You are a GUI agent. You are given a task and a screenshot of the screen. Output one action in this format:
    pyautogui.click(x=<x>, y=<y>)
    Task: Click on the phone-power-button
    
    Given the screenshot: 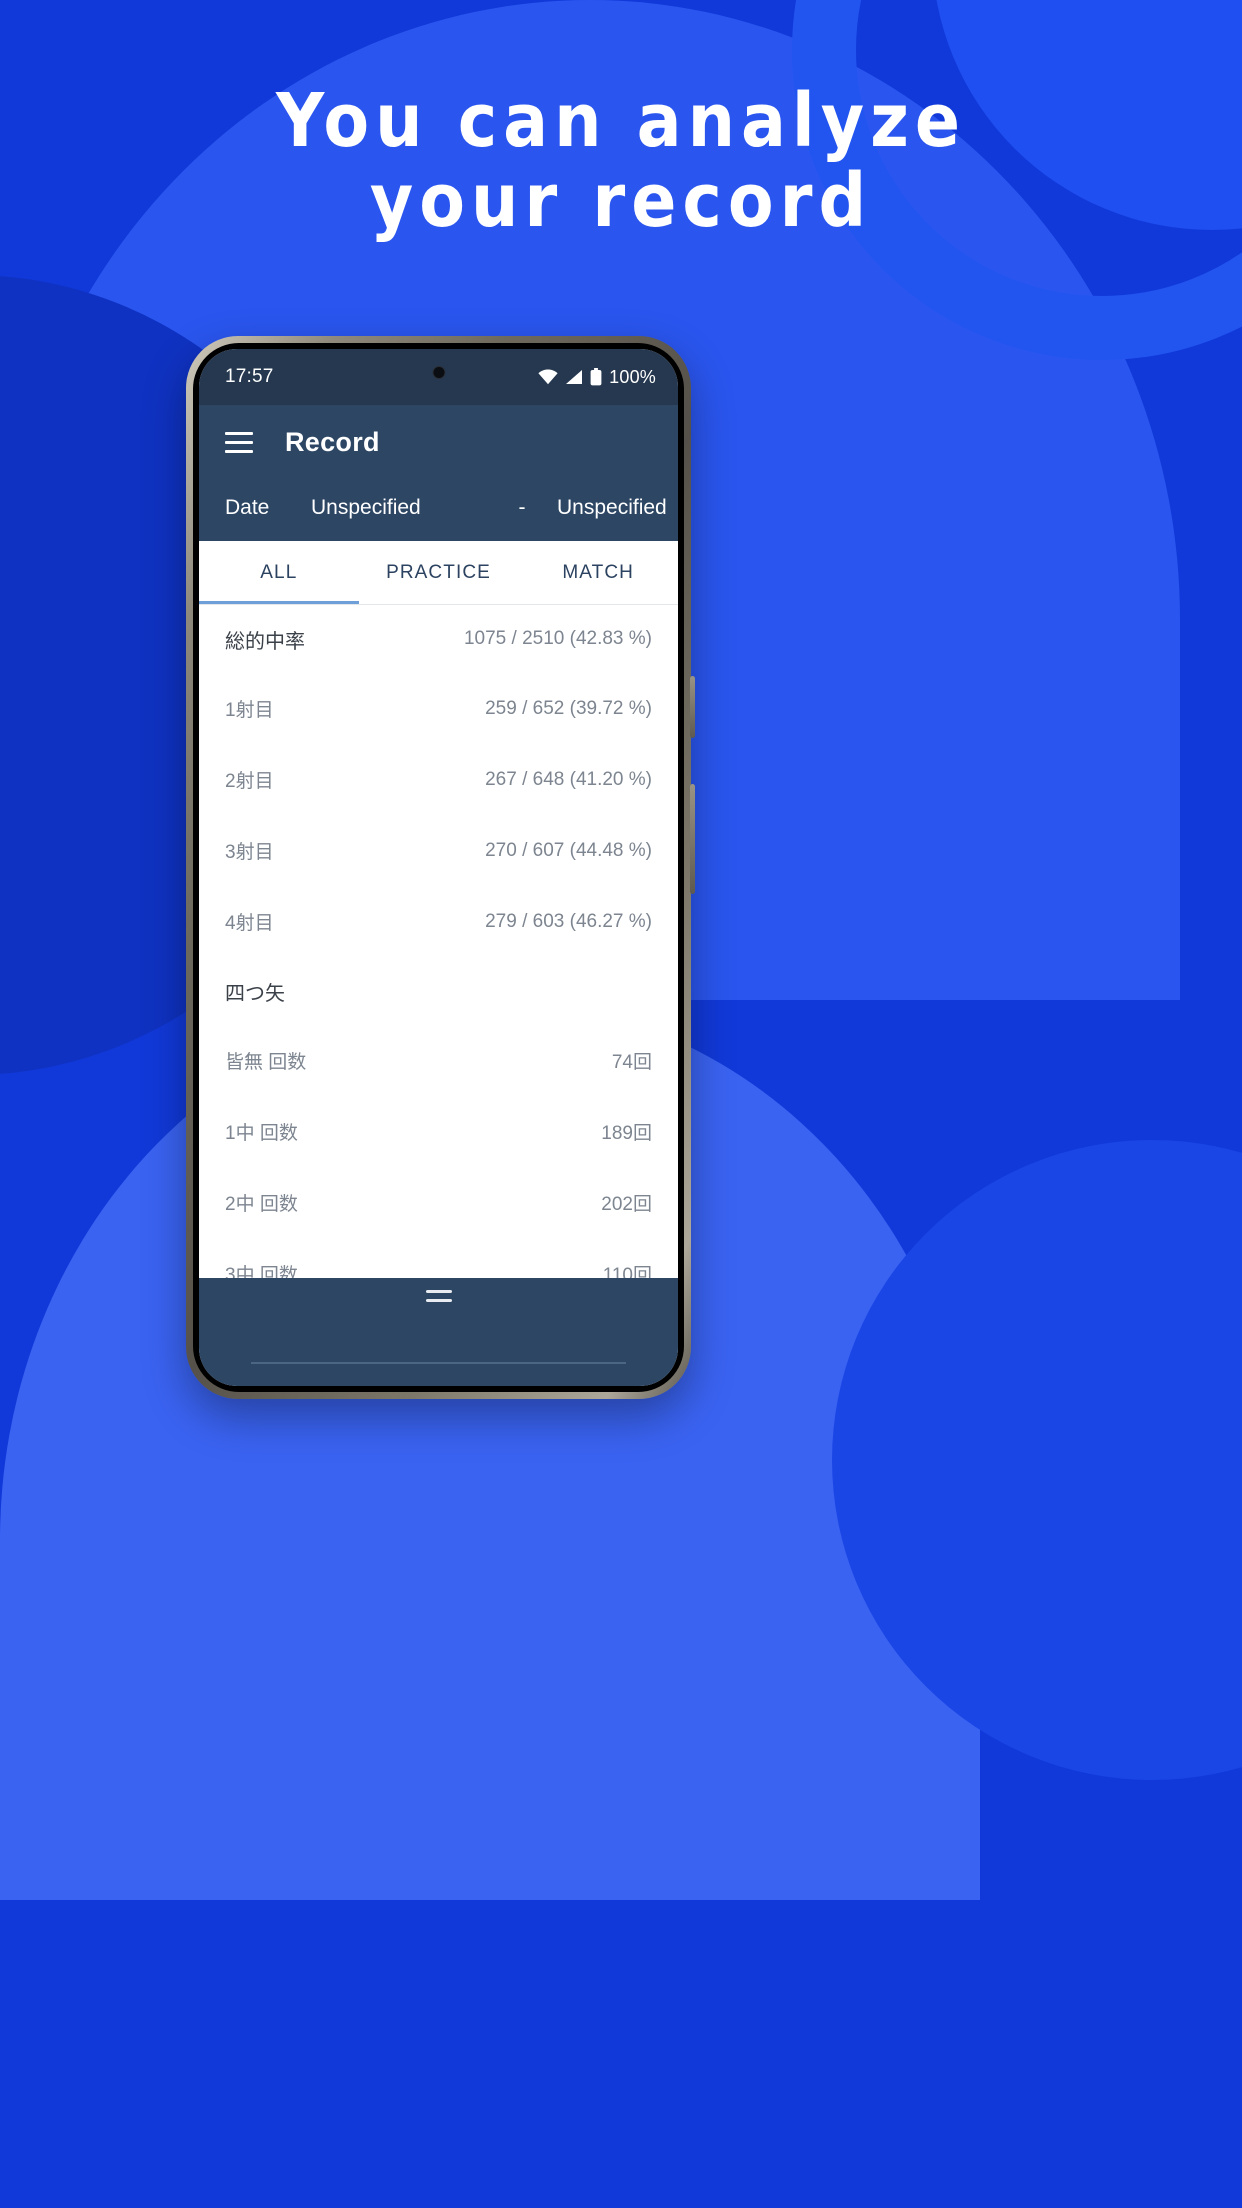 What is the action you would take?
    pyautogui.click(x=692, y=707)
    